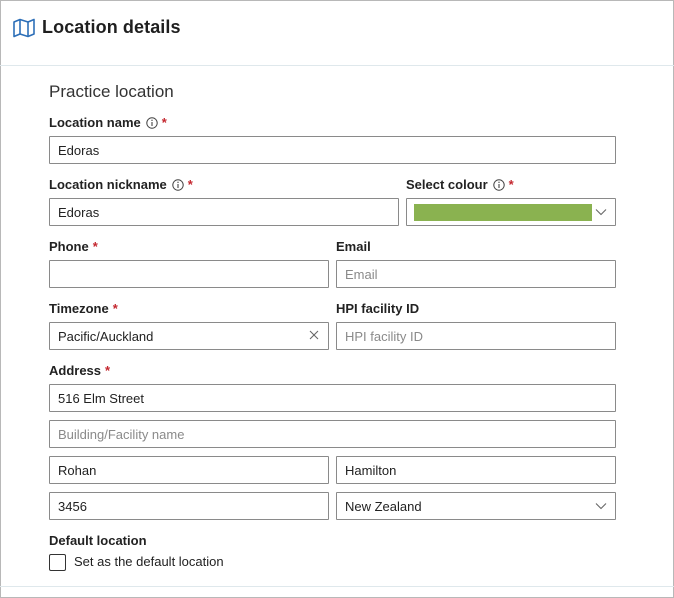  I want to click on address-label: Address *, so click(79, 370).